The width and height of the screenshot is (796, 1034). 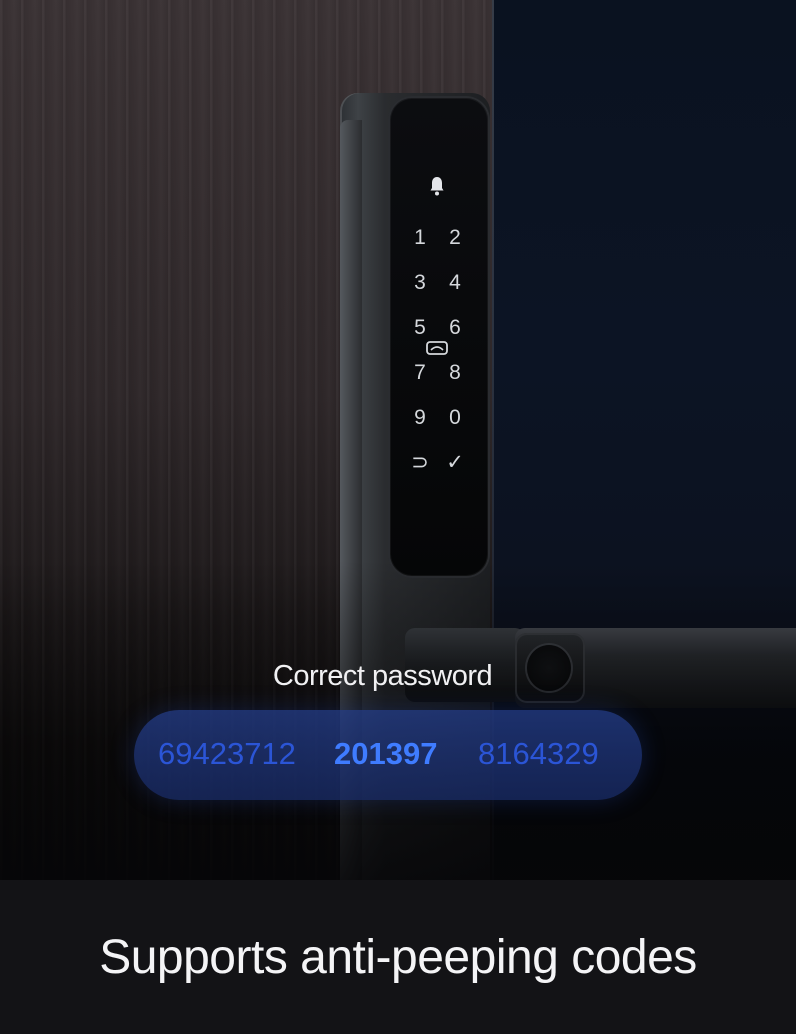 I want to click on keypad-key-5: 5, so click(x=420, y=327).